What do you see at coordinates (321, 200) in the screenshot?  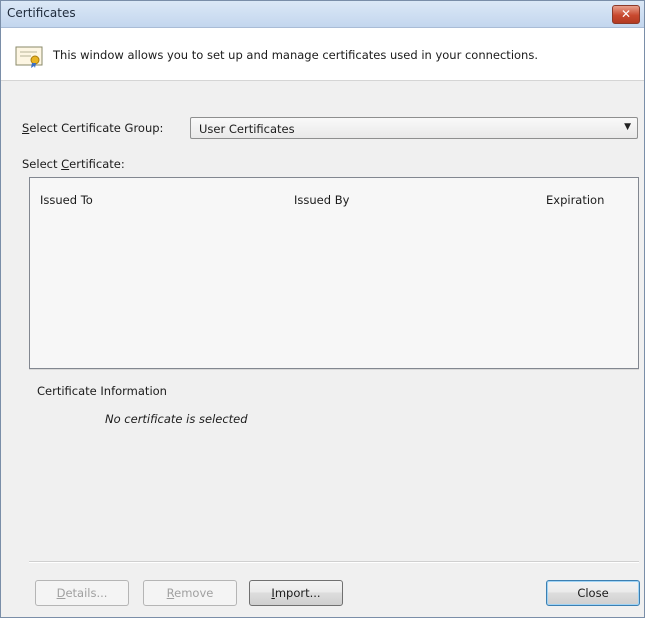 I see `column-issued-by: Issued By` at bounding box center [321, 200].